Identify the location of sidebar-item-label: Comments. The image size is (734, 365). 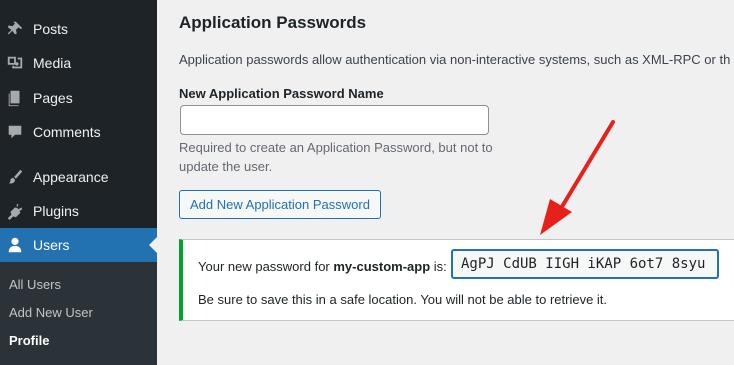
(67, 132).